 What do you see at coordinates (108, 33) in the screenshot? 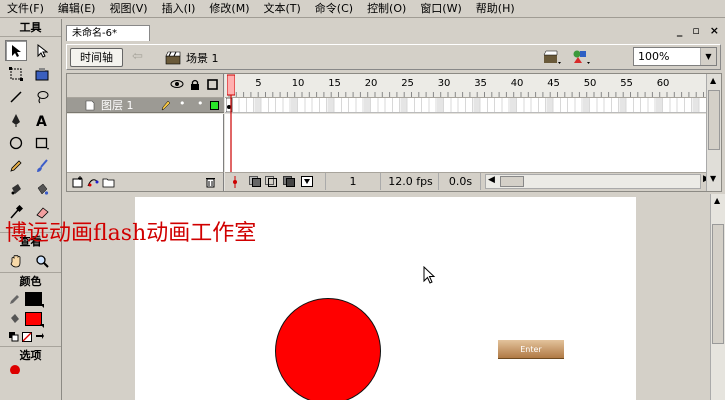
I see `document-tab: 未命名-6*` at bounding box center [108, 33].